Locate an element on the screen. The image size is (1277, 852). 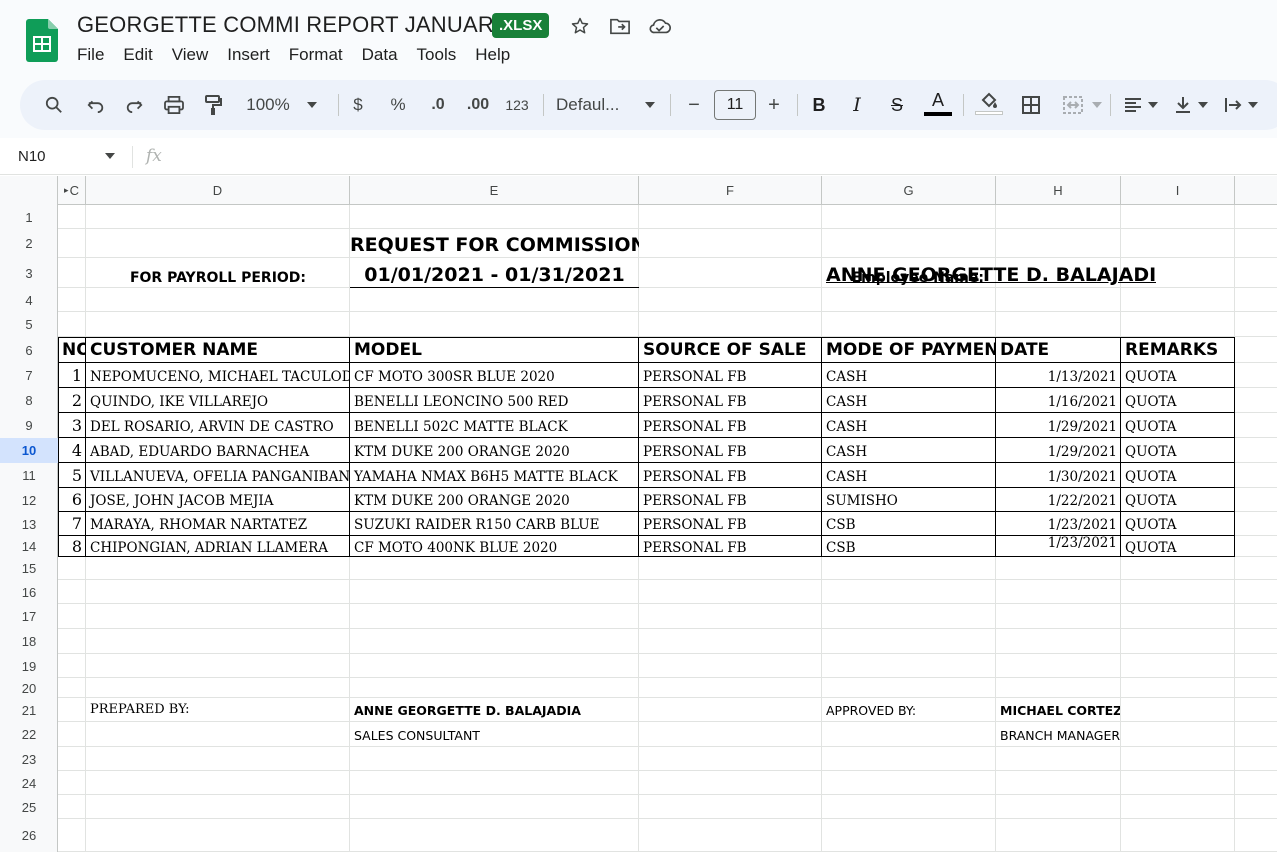
table-cell-date: 1/23/2021 is located at coordinates (1058, 546).